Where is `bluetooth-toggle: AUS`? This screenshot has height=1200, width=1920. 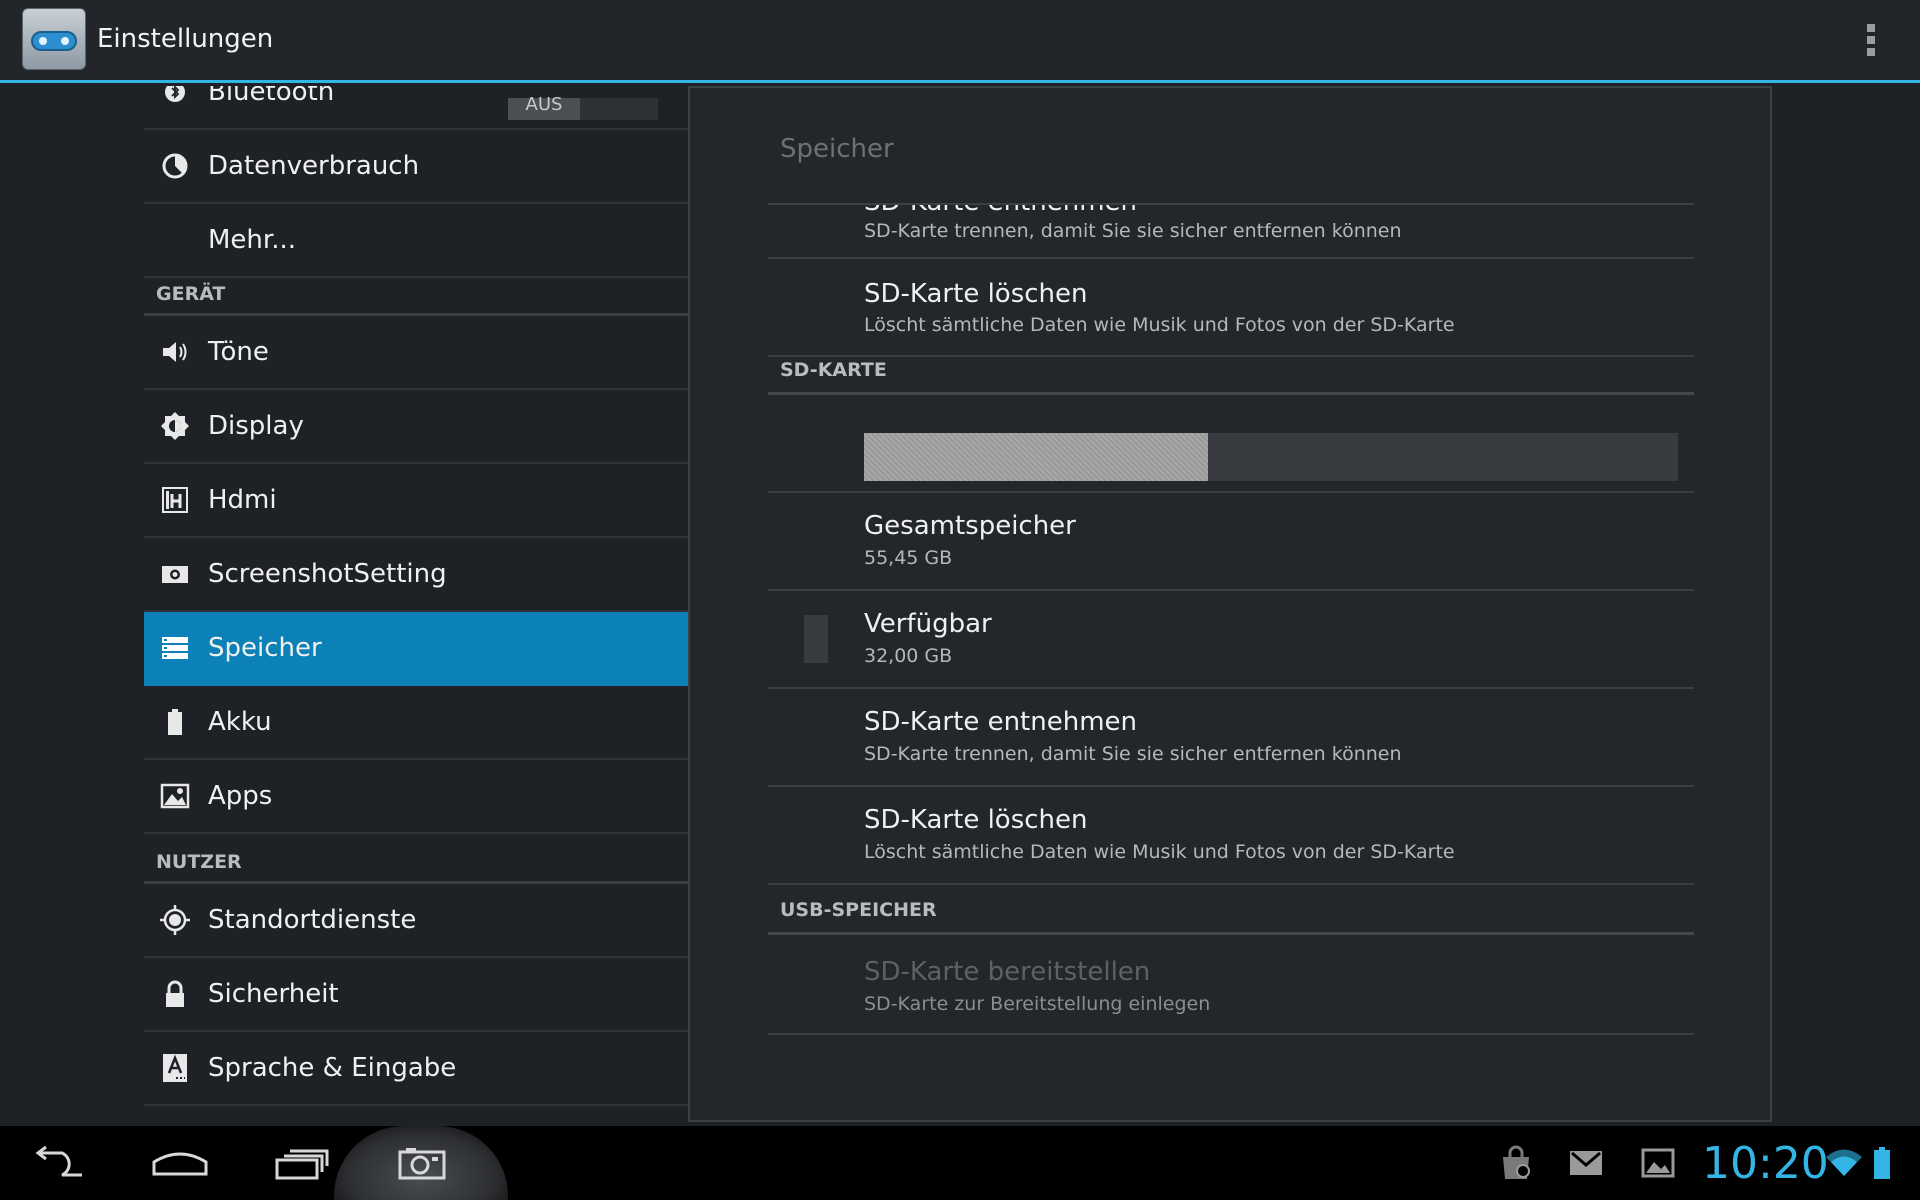
bluetooth-toggle: AUS is located at coordinates (583, 108).